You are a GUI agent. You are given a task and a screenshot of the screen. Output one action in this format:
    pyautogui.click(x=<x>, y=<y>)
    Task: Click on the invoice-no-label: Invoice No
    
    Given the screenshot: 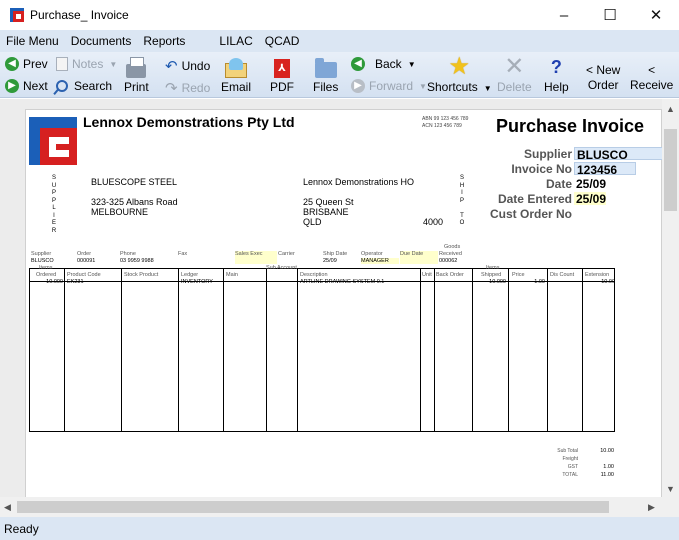 What is the action you would take?
    pyautogui.click(x=541, y=169)
    